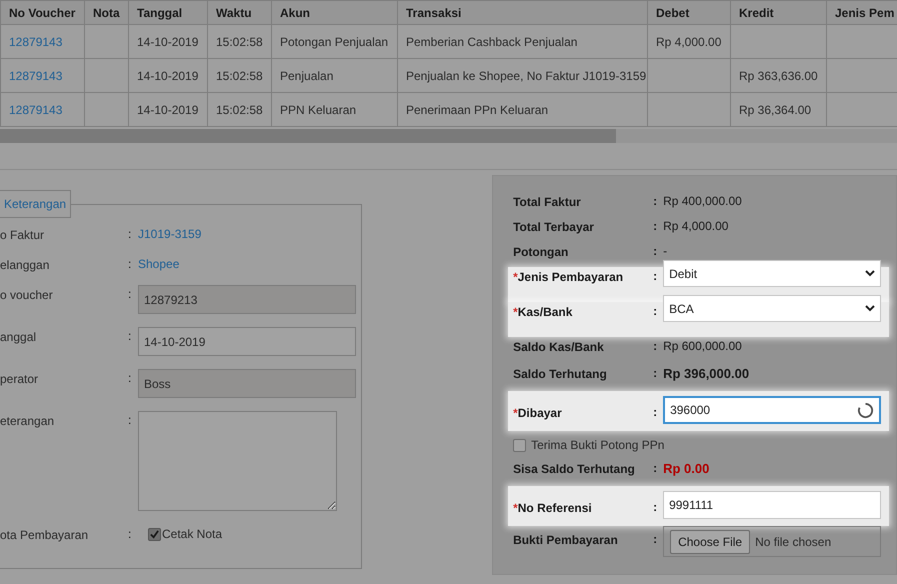 The width and height of the screenshot is (897, 584). Describe the element at coordinates (778, 12) in the screenshot. I see `column-header: Kredit` at that location.